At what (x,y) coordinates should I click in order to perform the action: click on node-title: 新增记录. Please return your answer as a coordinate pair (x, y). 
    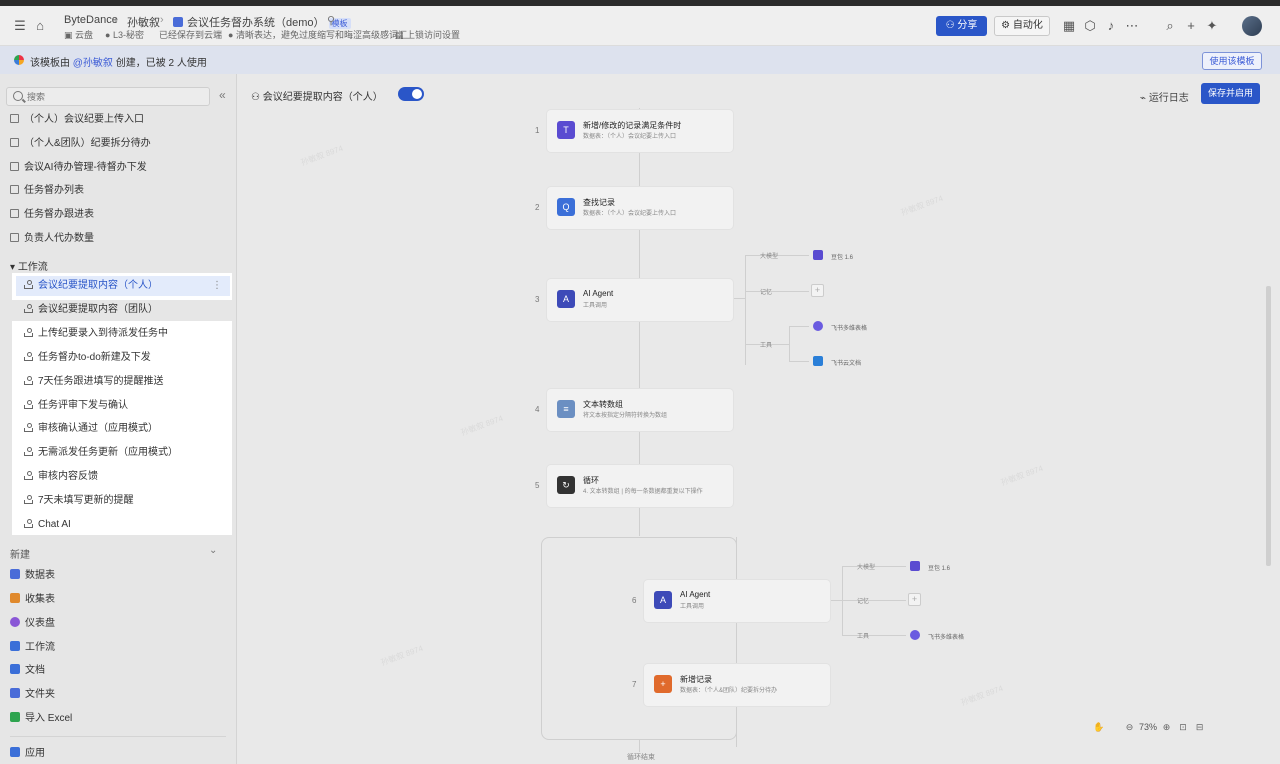
    Looking at the image, I should click on (696, 679).